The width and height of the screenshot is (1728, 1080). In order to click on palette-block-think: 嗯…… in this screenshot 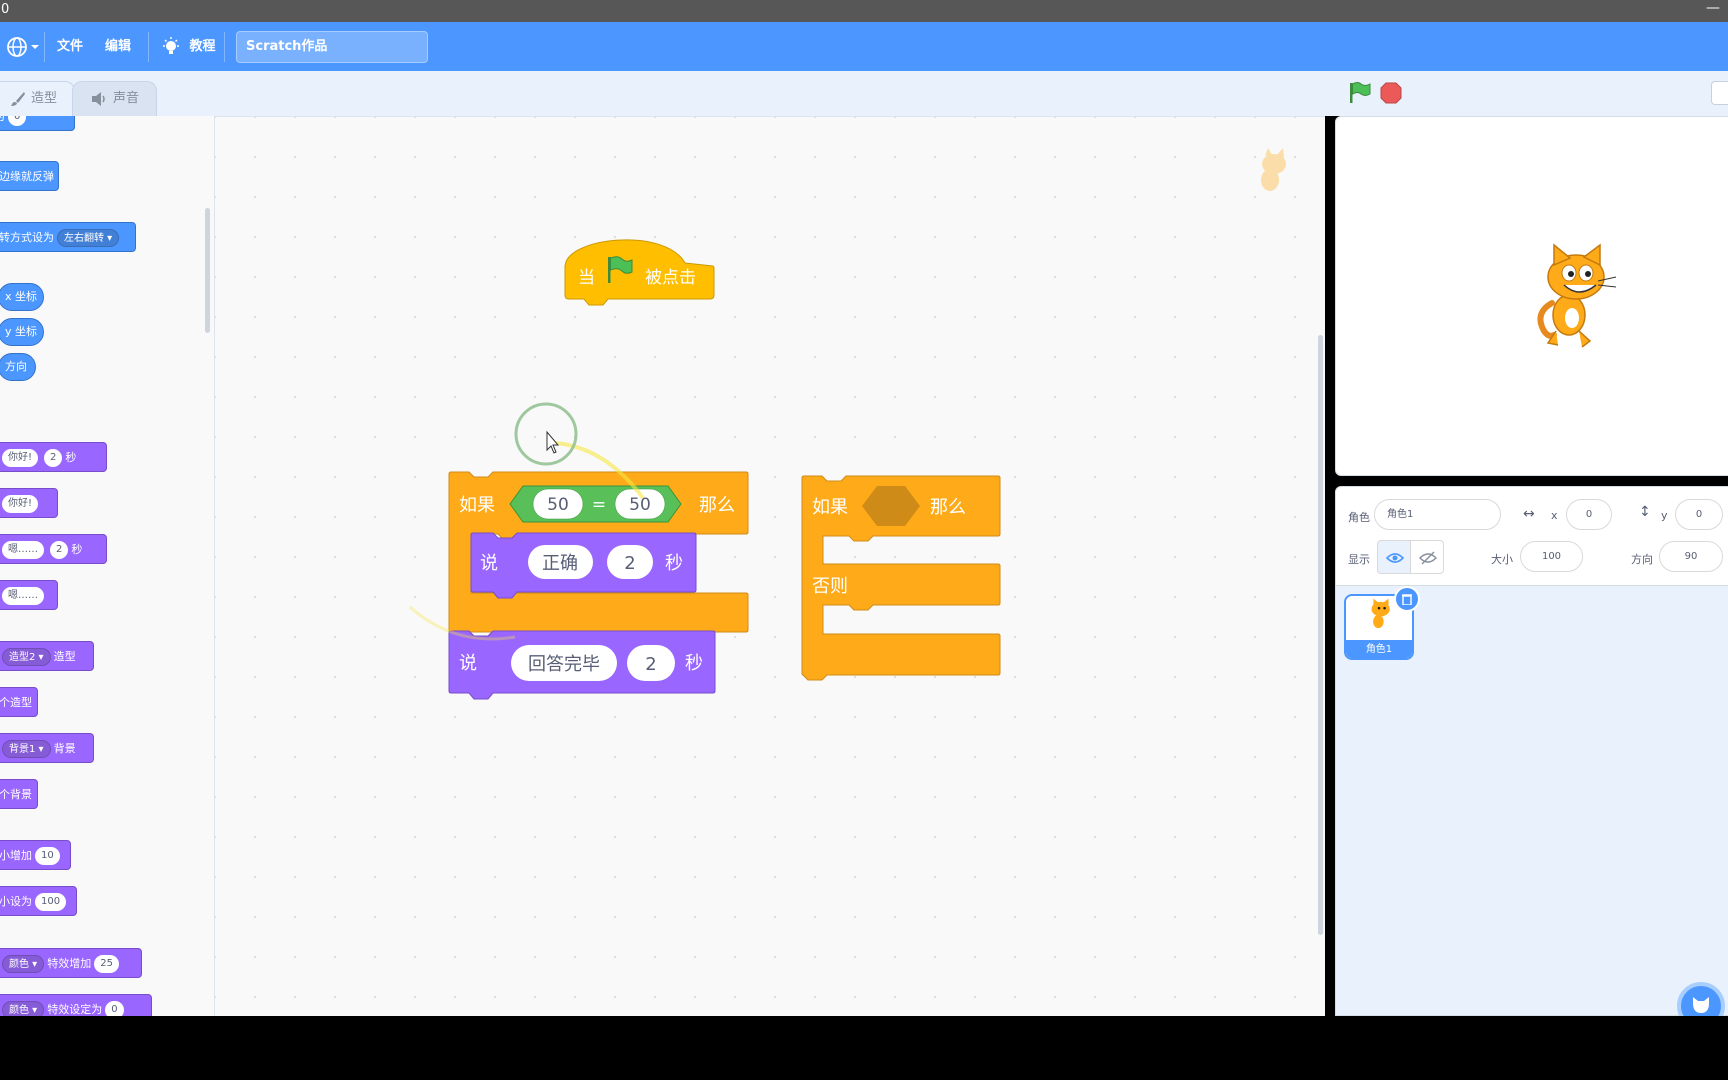, I will do `click(29, 595)`.